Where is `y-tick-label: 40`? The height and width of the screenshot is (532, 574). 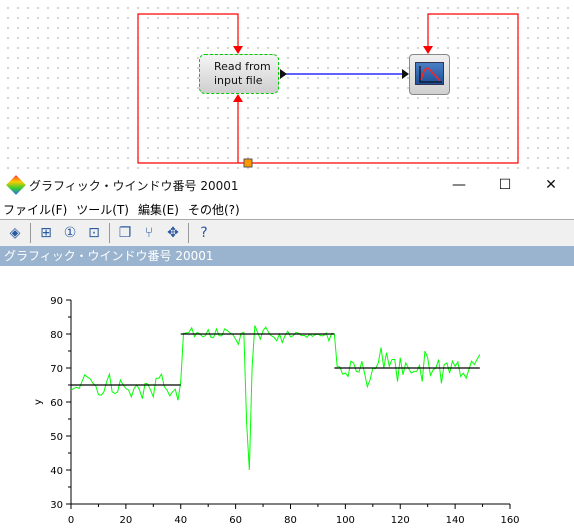 y-tick-label: 40 is located at coordinates (56, 471).